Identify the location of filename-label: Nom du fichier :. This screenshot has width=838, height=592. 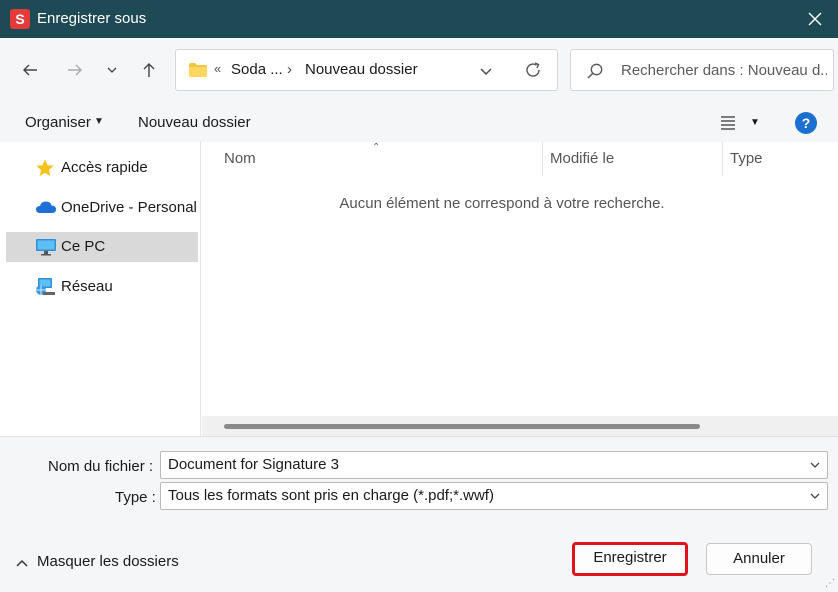
(101, 466).